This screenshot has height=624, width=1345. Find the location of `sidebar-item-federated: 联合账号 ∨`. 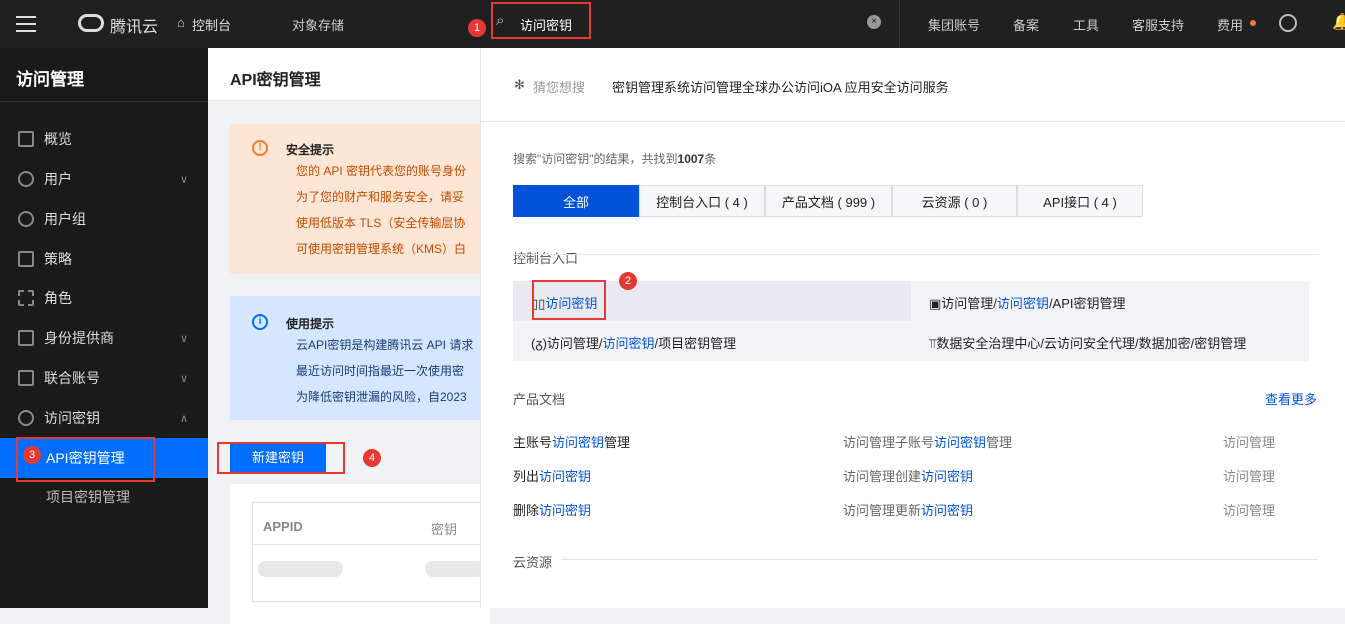

sidebar-item-federated: 联合账号 ∨ is located at coordinates (104, 378).